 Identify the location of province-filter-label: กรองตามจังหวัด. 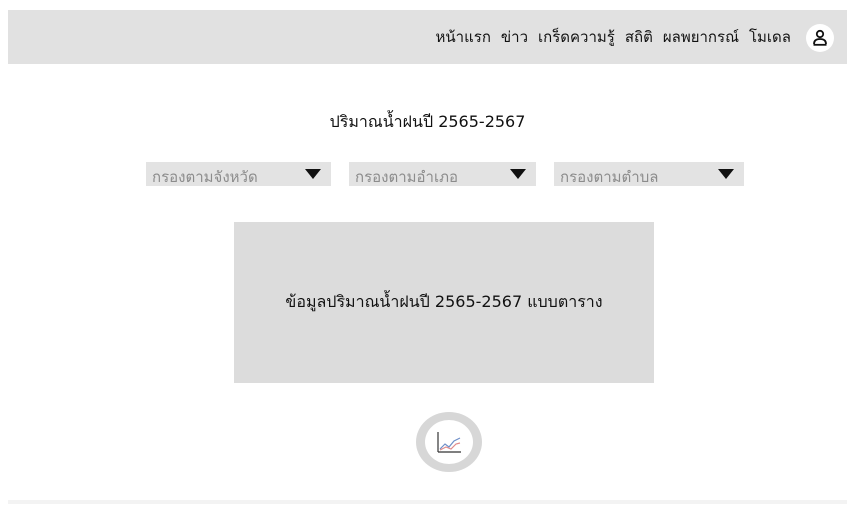
(205, 177).